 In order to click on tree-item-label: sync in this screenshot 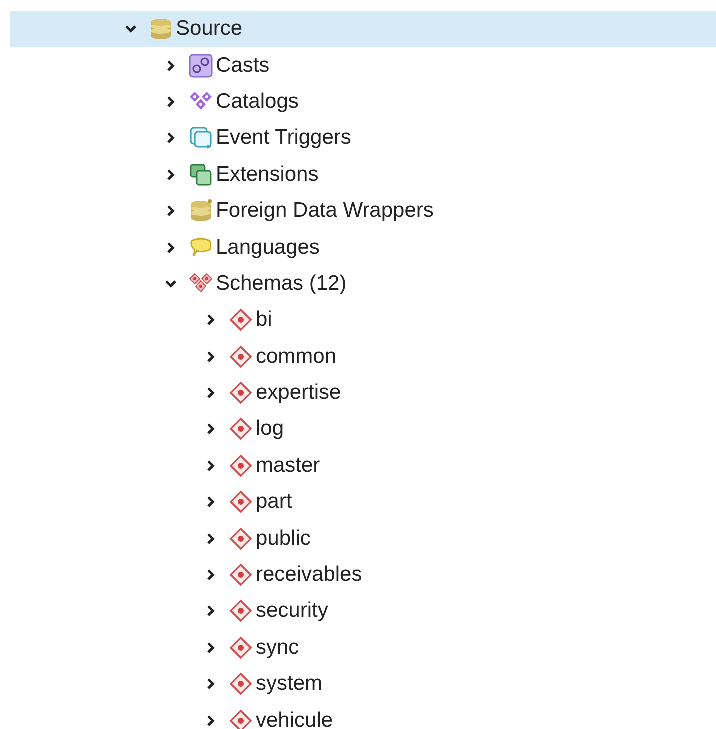, I will do `click(278, 648)`.